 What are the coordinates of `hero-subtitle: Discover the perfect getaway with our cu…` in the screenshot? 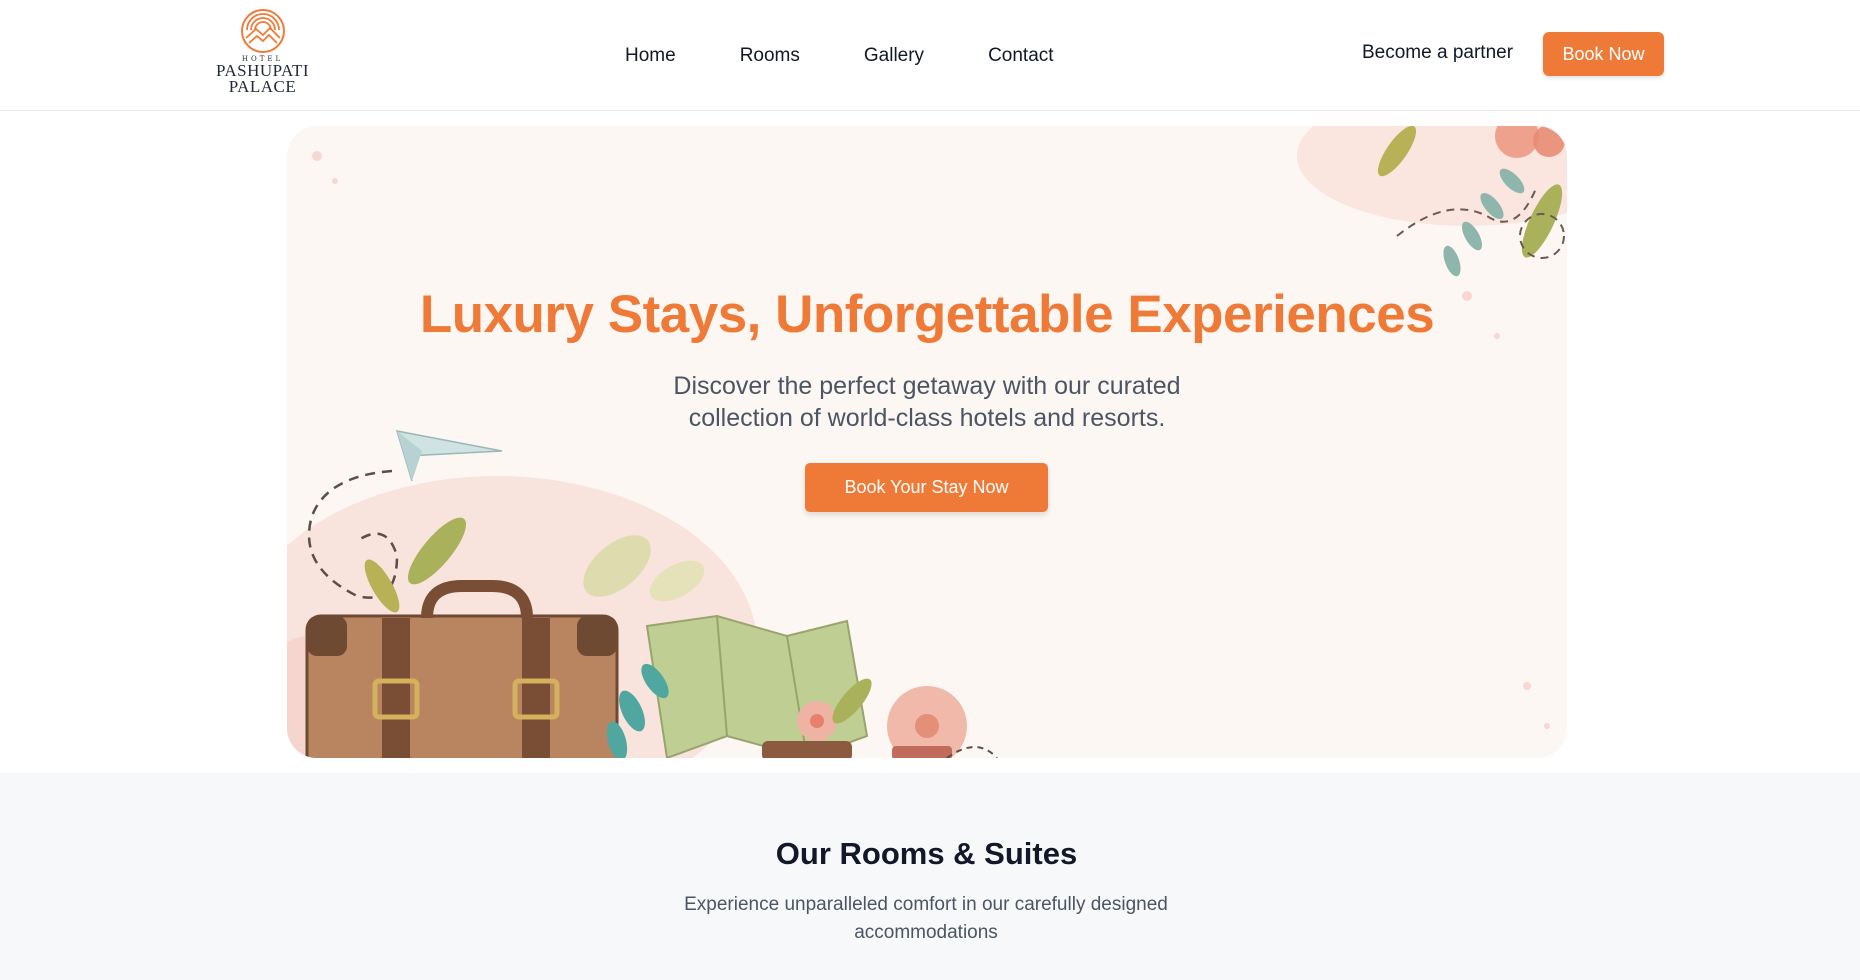 It's located at (927, 402).